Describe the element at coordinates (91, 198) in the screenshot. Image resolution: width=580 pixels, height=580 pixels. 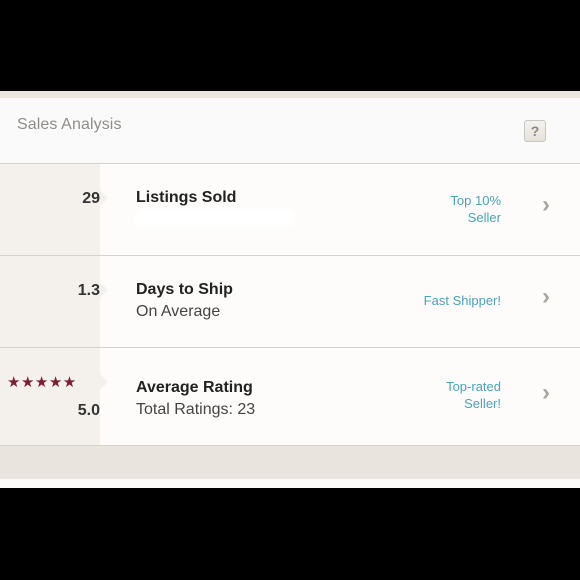
I see `listings-sold-count: 29` at that location.